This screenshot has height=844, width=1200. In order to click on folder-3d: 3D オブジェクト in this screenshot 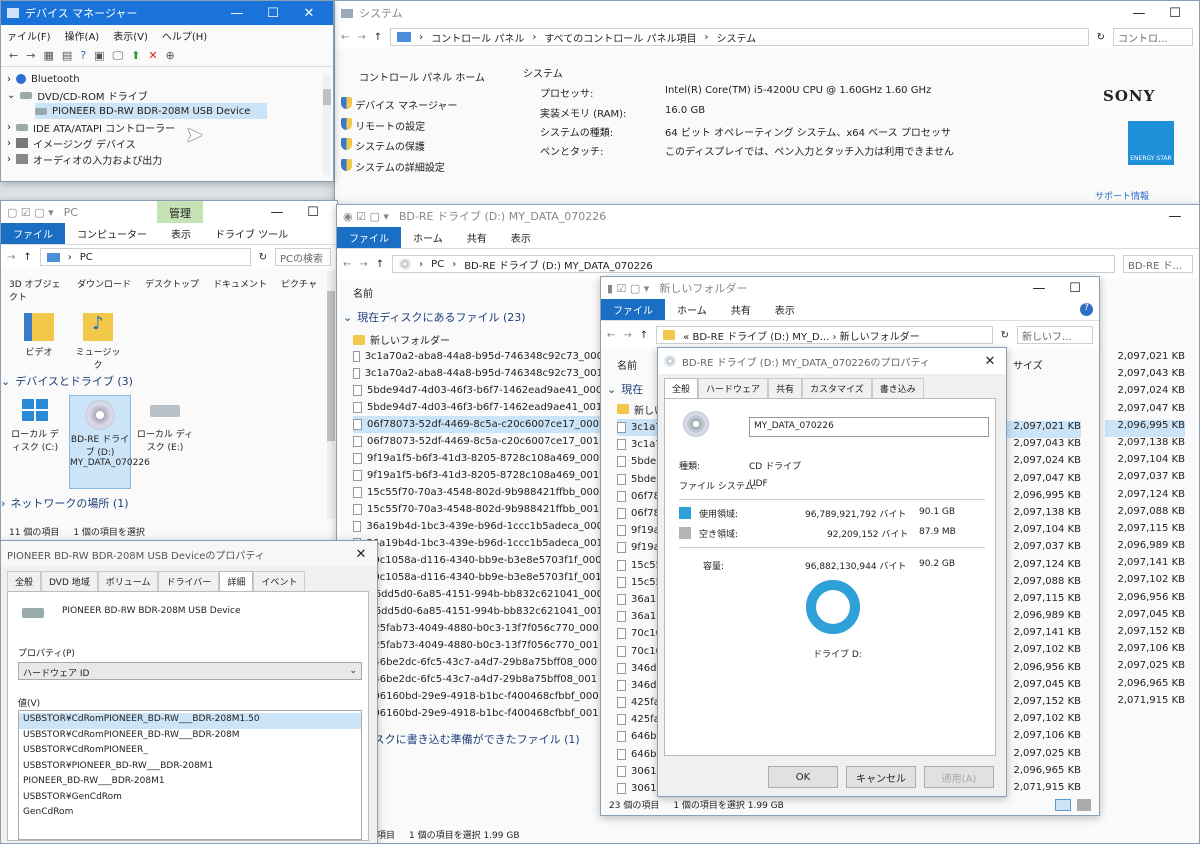, I will do `click(36, 290)`.